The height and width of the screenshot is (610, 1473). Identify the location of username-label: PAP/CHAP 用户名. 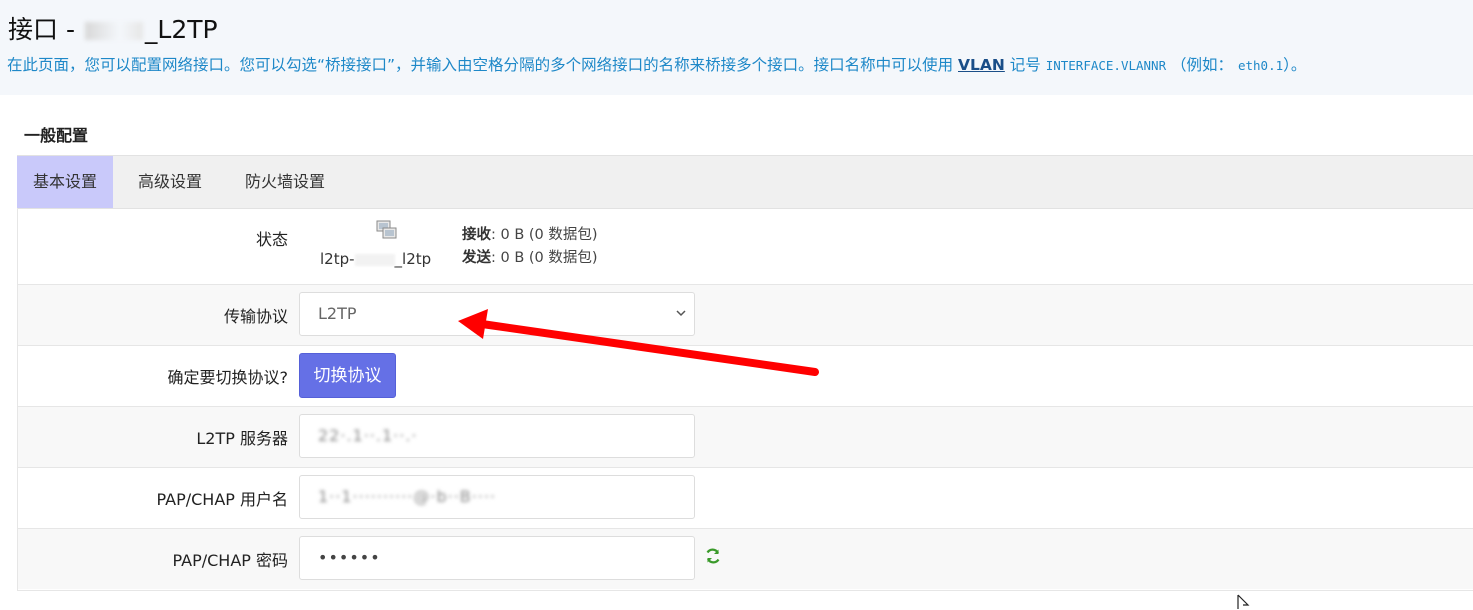
(222, 499).